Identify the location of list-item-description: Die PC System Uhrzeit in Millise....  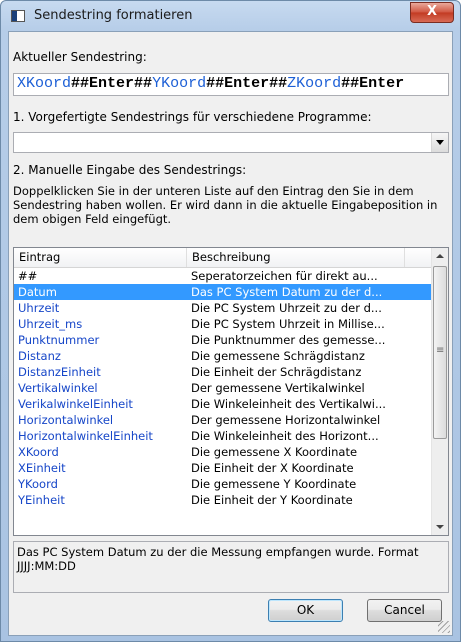
(288, 324).